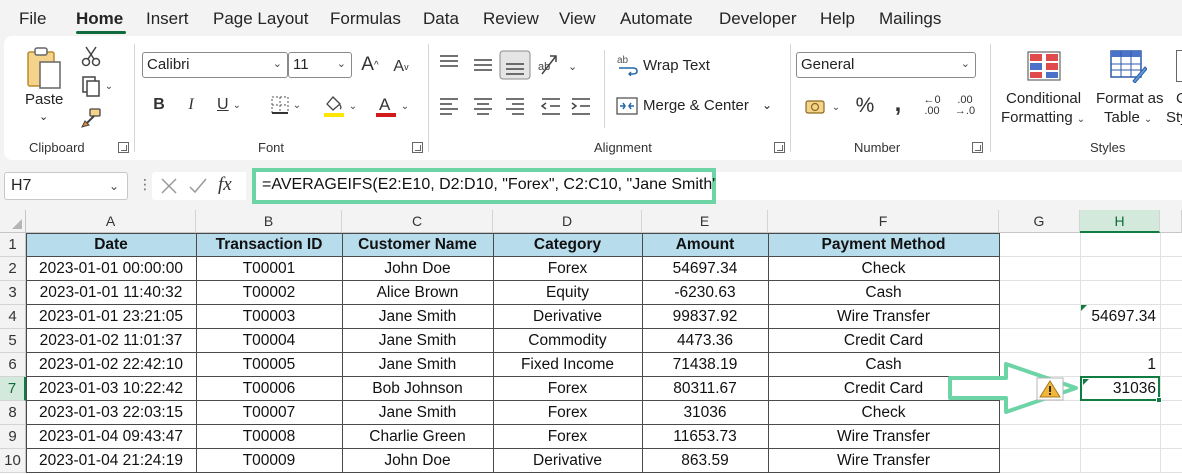  Describe the element at coordinates (229, 105) in the screenshot. I see `underline-button: U ⌄` at that location.